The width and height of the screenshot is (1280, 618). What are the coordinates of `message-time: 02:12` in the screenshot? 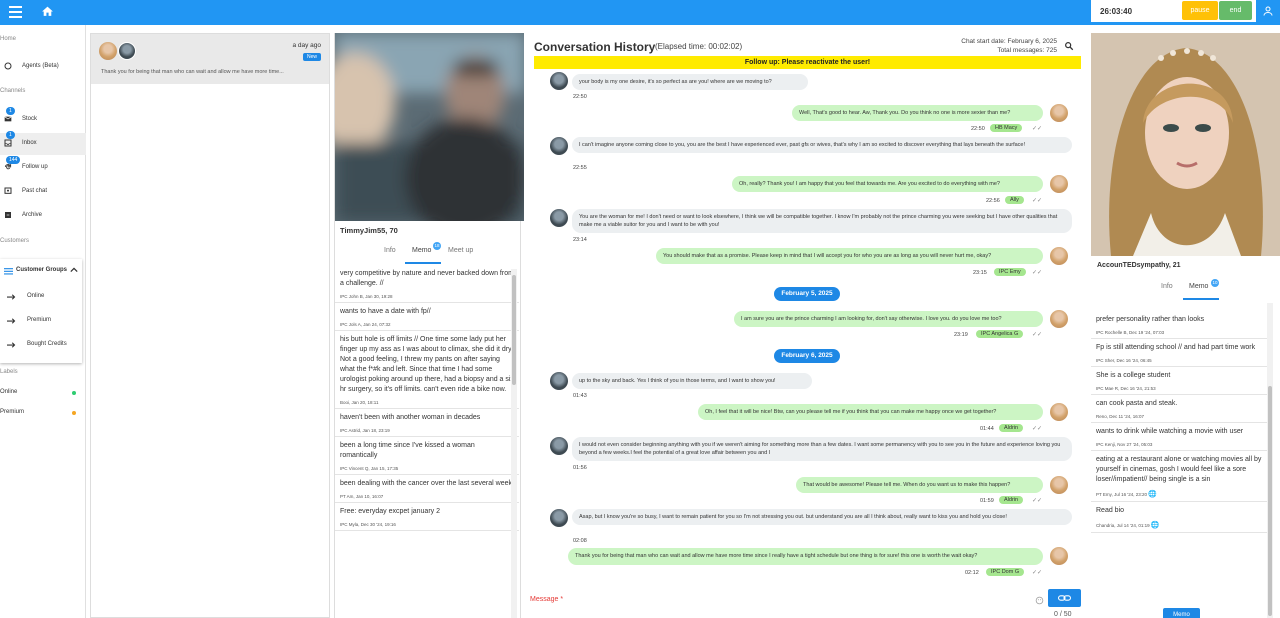 It's located at (972, 573).